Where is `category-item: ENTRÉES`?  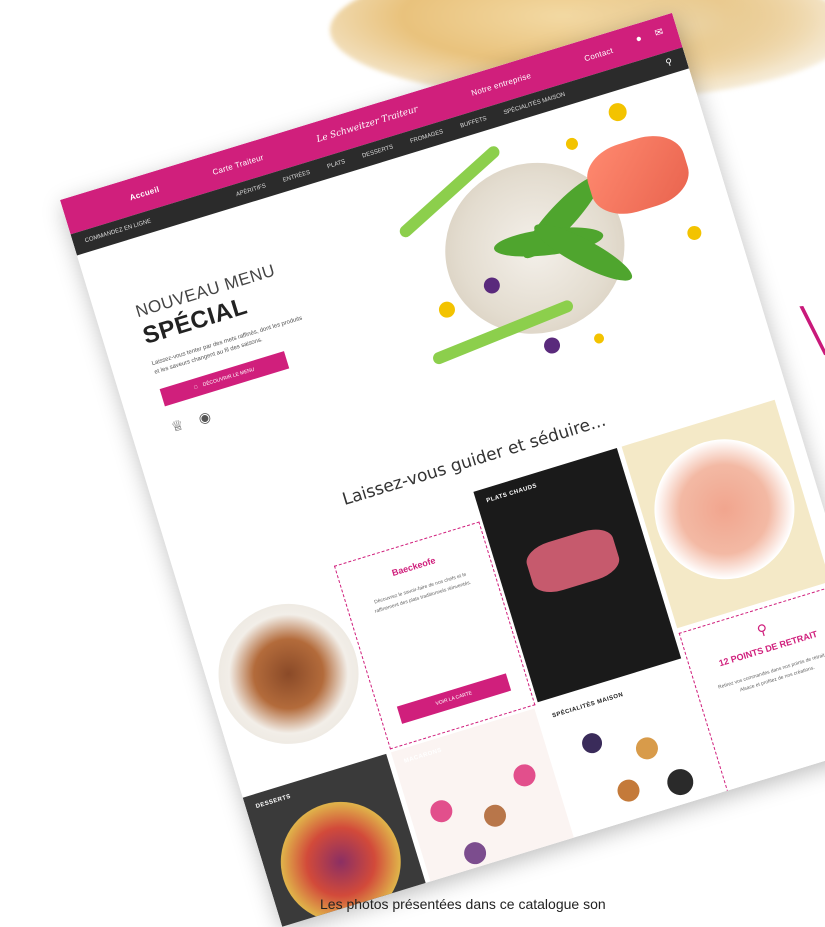 category-item: ENTRÉES is located at coordinates (296, 177).